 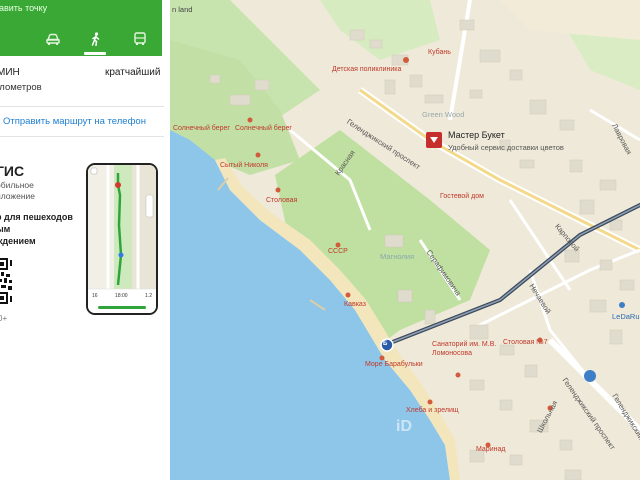 What do you see at coordinates (355, 304) in the screenshot?
I see `map-label: Кавказ` at bounding box center [355, 304].